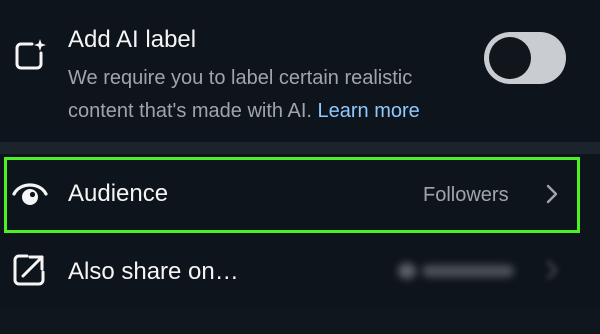 This screenshot has width=600, height=334. What do you see at coordinates (466, 195) in the screenshot?
I see `audience-value: Followers` at bounding box center [466, 195].